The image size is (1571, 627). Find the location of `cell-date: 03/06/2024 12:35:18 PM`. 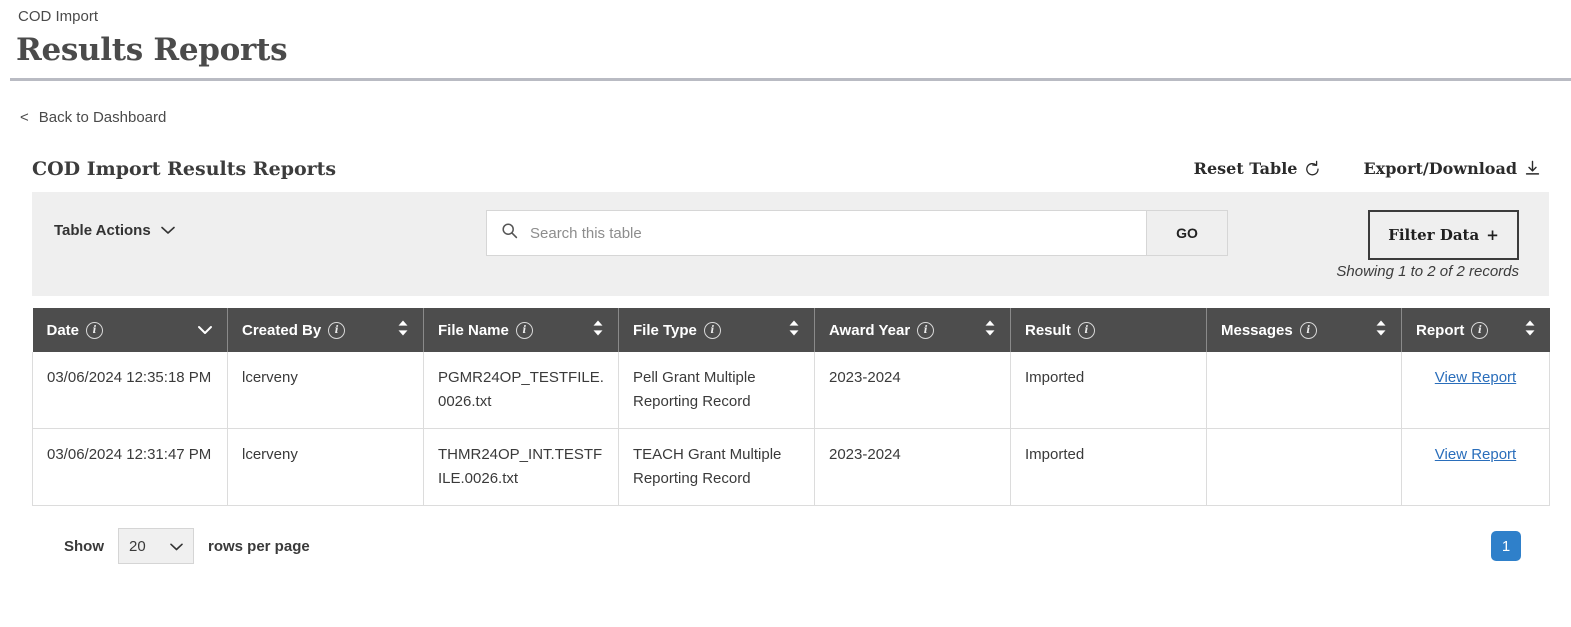

cell-date: 03/06/2024 12:35:18 PM is located at coordinates (130, 390).